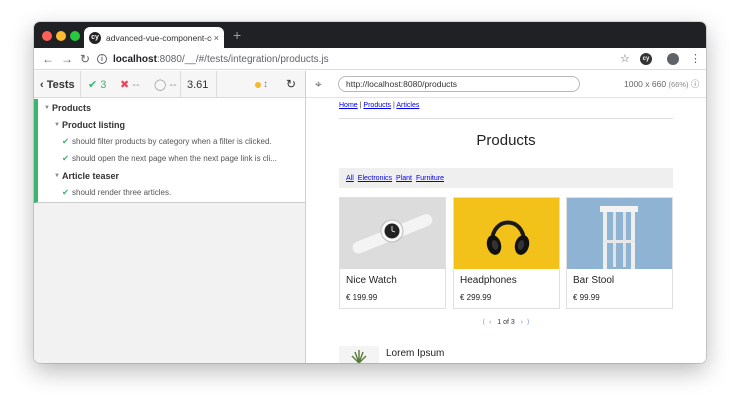 The image size is (740, 408). I want to click on suite-row: ▼ Article teaser, so click(86, 175).